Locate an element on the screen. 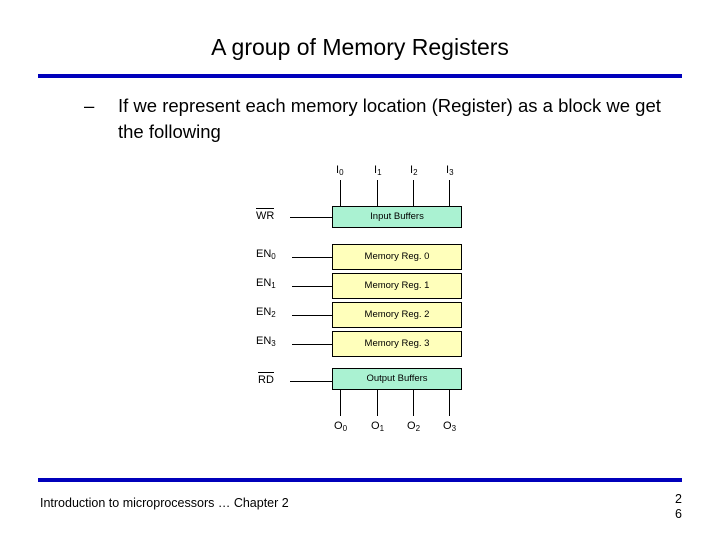 The image size is (720, 540). output-port-3: O3 is located at coordinates (450, 426).